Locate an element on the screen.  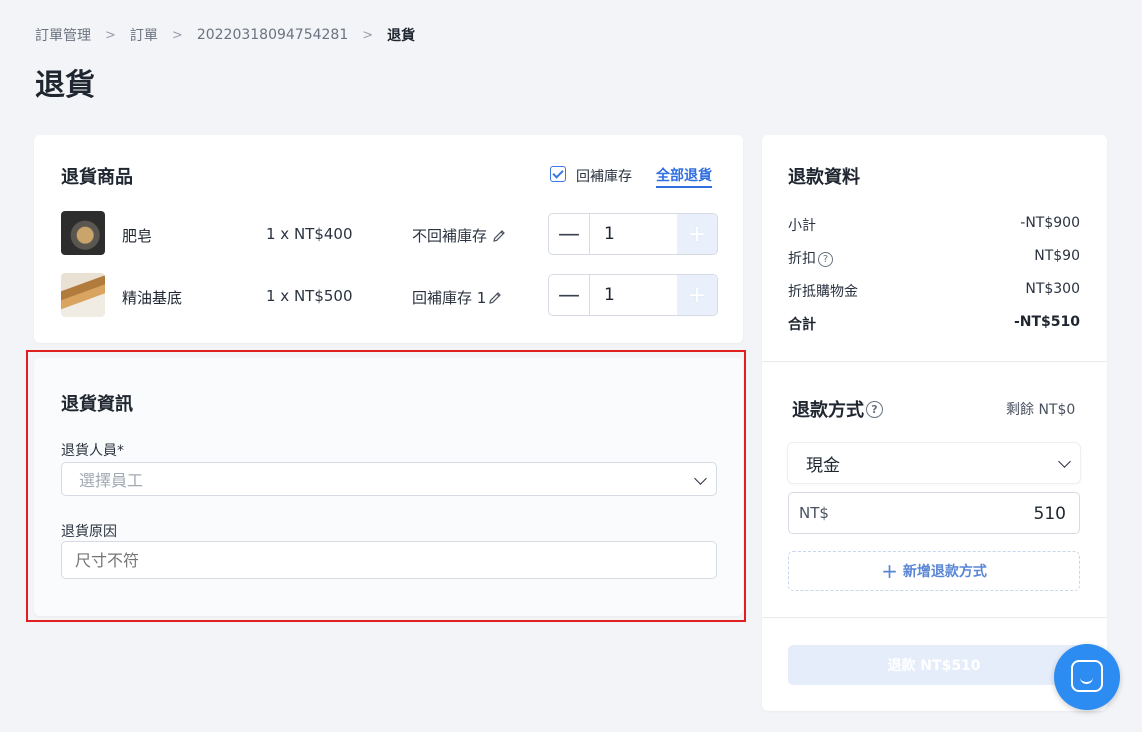
summary-value: -NT$510 is located at coordinates (1046, 322).